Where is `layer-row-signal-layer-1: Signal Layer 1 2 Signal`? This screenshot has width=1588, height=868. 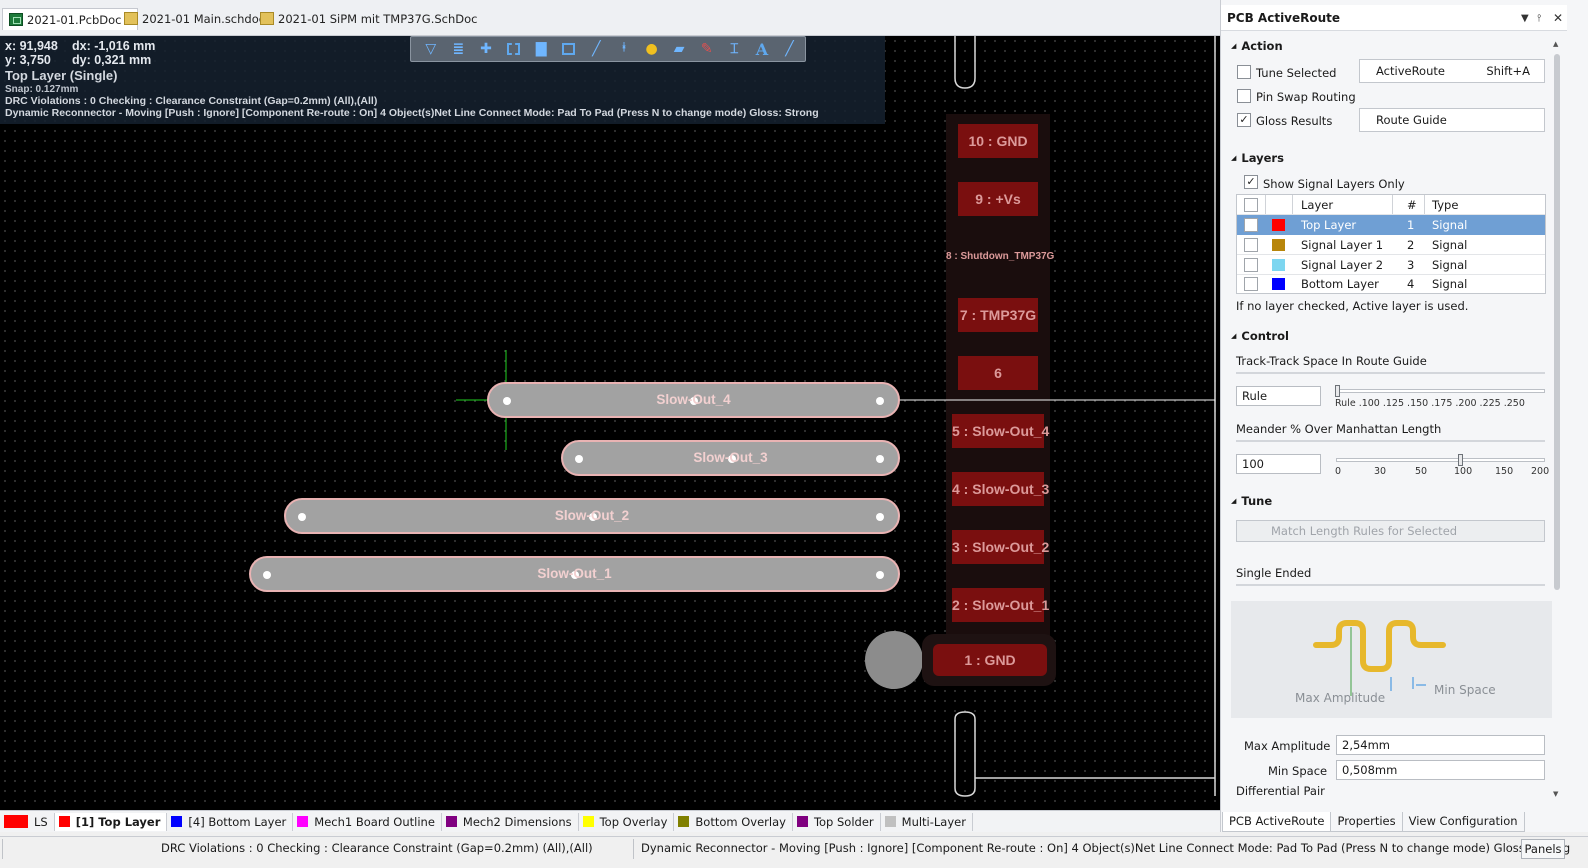 layer-row-signal-layer-1: Signal Layer 1 2 Signal is located at coordinates (1391, 245).